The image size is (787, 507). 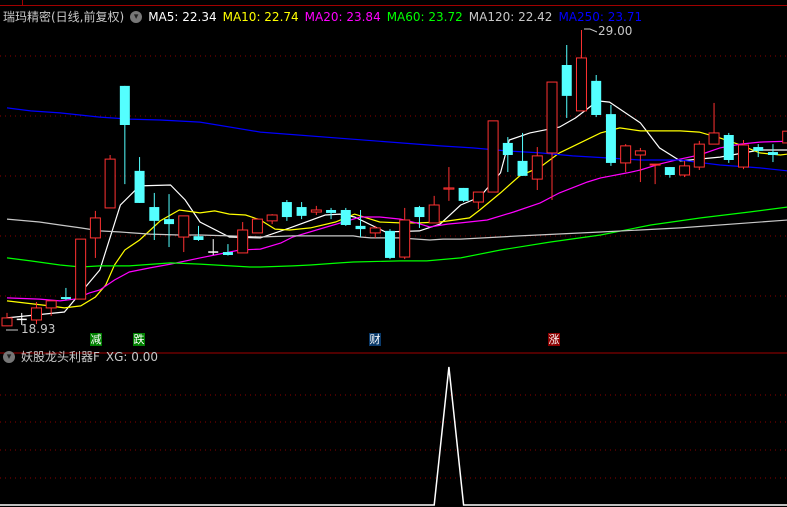 What do you see at coordinates (182, 16) in the screenshot?
I see `ma5-label: MA5: 22.34` at bounding box center [182, 16].